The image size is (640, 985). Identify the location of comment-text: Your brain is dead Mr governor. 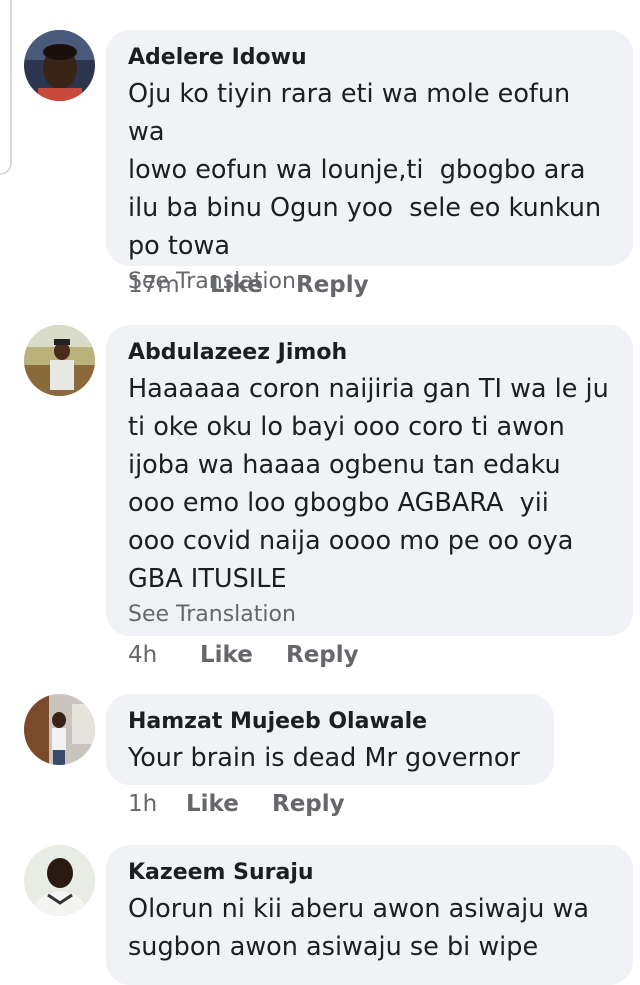
(324, 758).